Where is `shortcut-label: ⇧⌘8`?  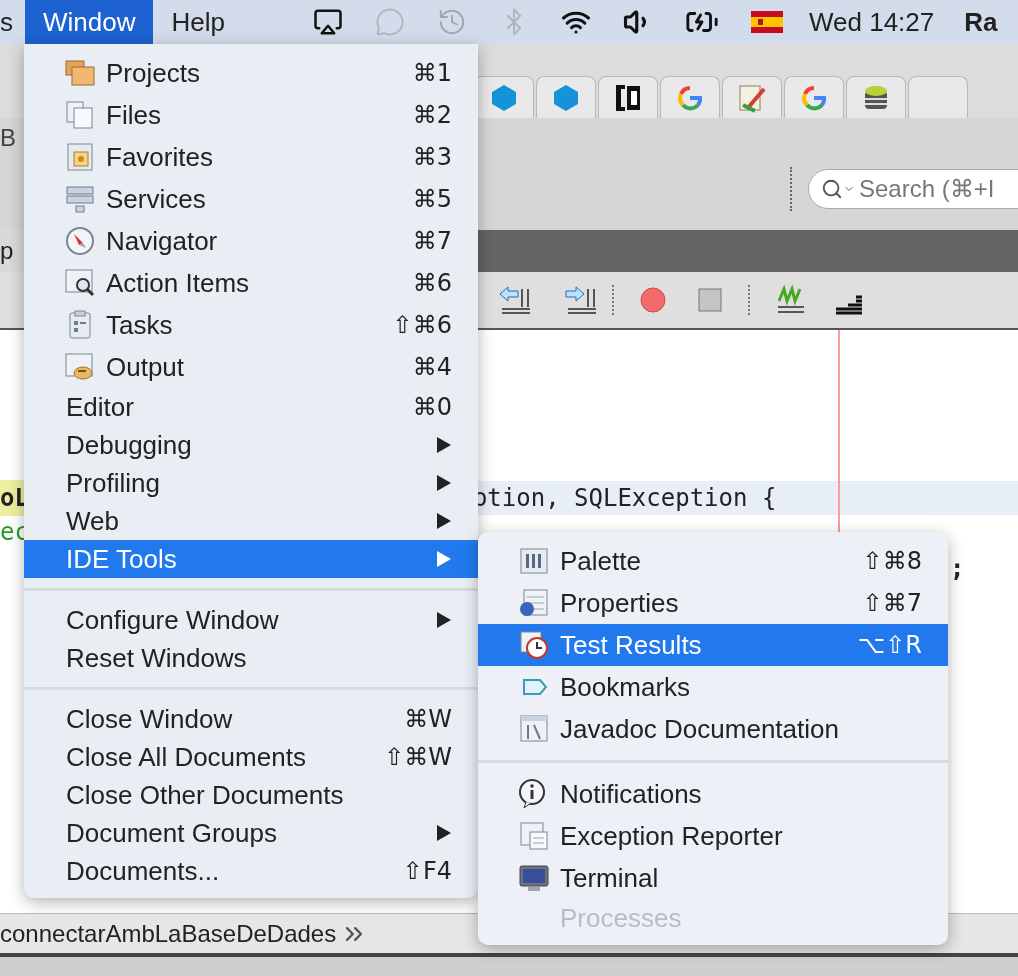
shortcut-label: ⇧⌘8 is located at coordinates (892, 561).